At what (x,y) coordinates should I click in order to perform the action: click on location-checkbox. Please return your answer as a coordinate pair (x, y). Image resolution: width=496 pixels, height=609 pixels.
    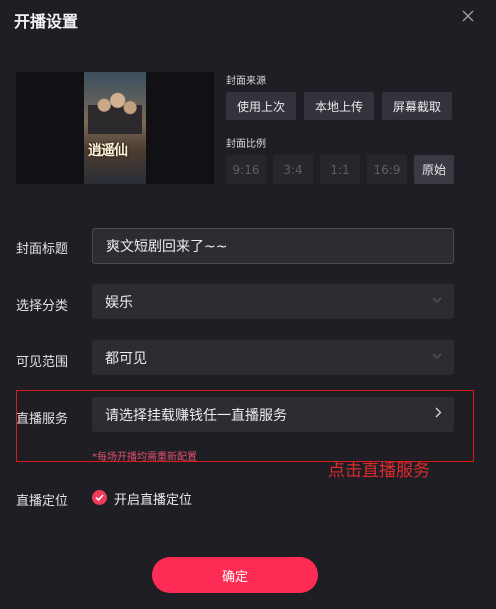
    Looking at the image, I should click on (99, 497).